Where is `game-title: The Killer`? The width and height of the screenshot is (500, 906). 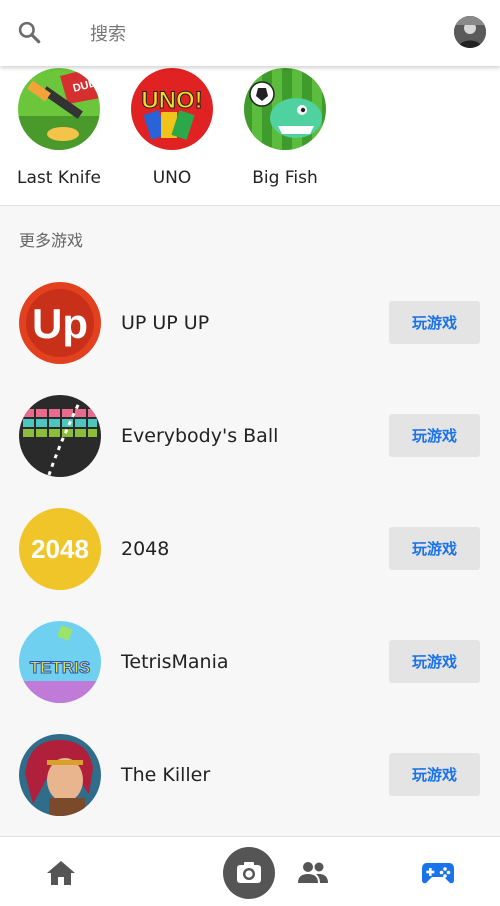 game-title: The Killer is located at coordinates (166, 775).